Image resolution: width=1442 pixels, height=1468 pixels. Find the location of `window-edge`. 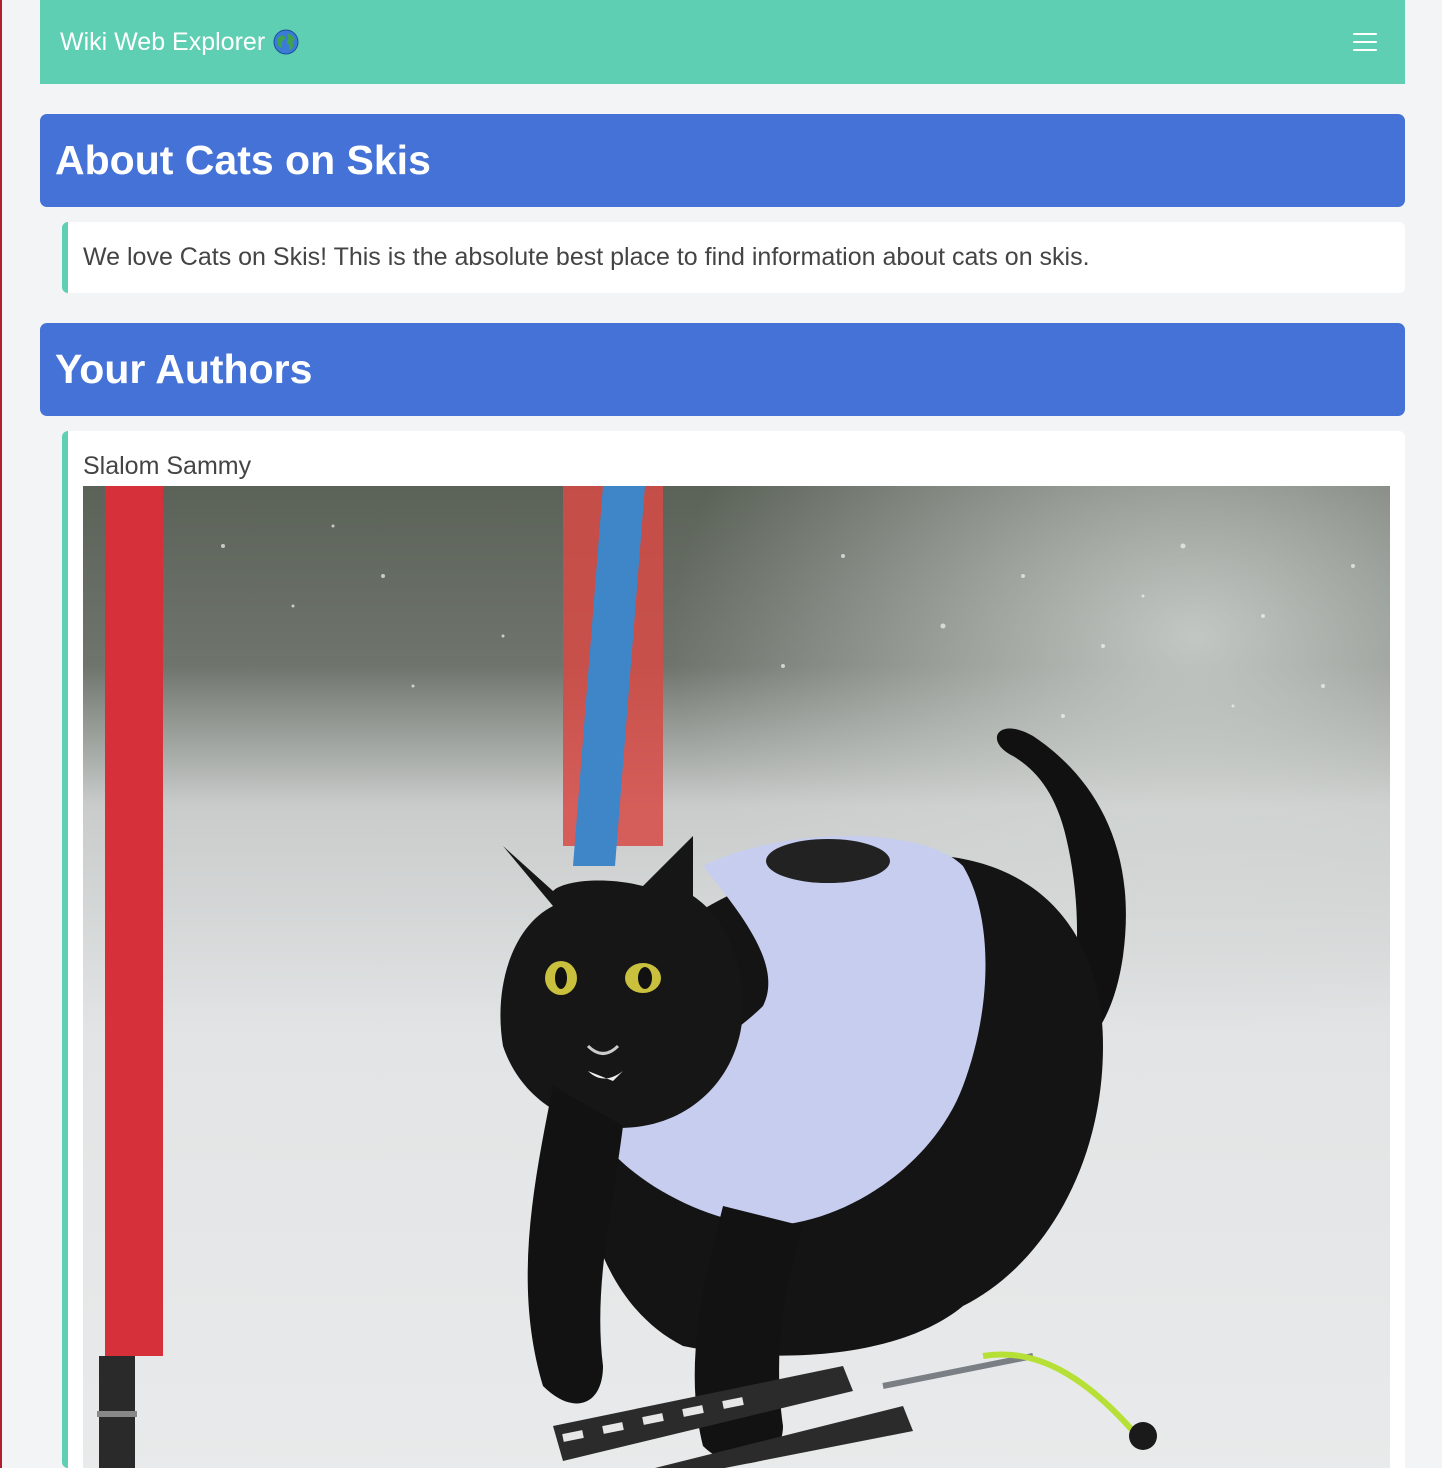

window-edge is located at coordinates (1, 734).